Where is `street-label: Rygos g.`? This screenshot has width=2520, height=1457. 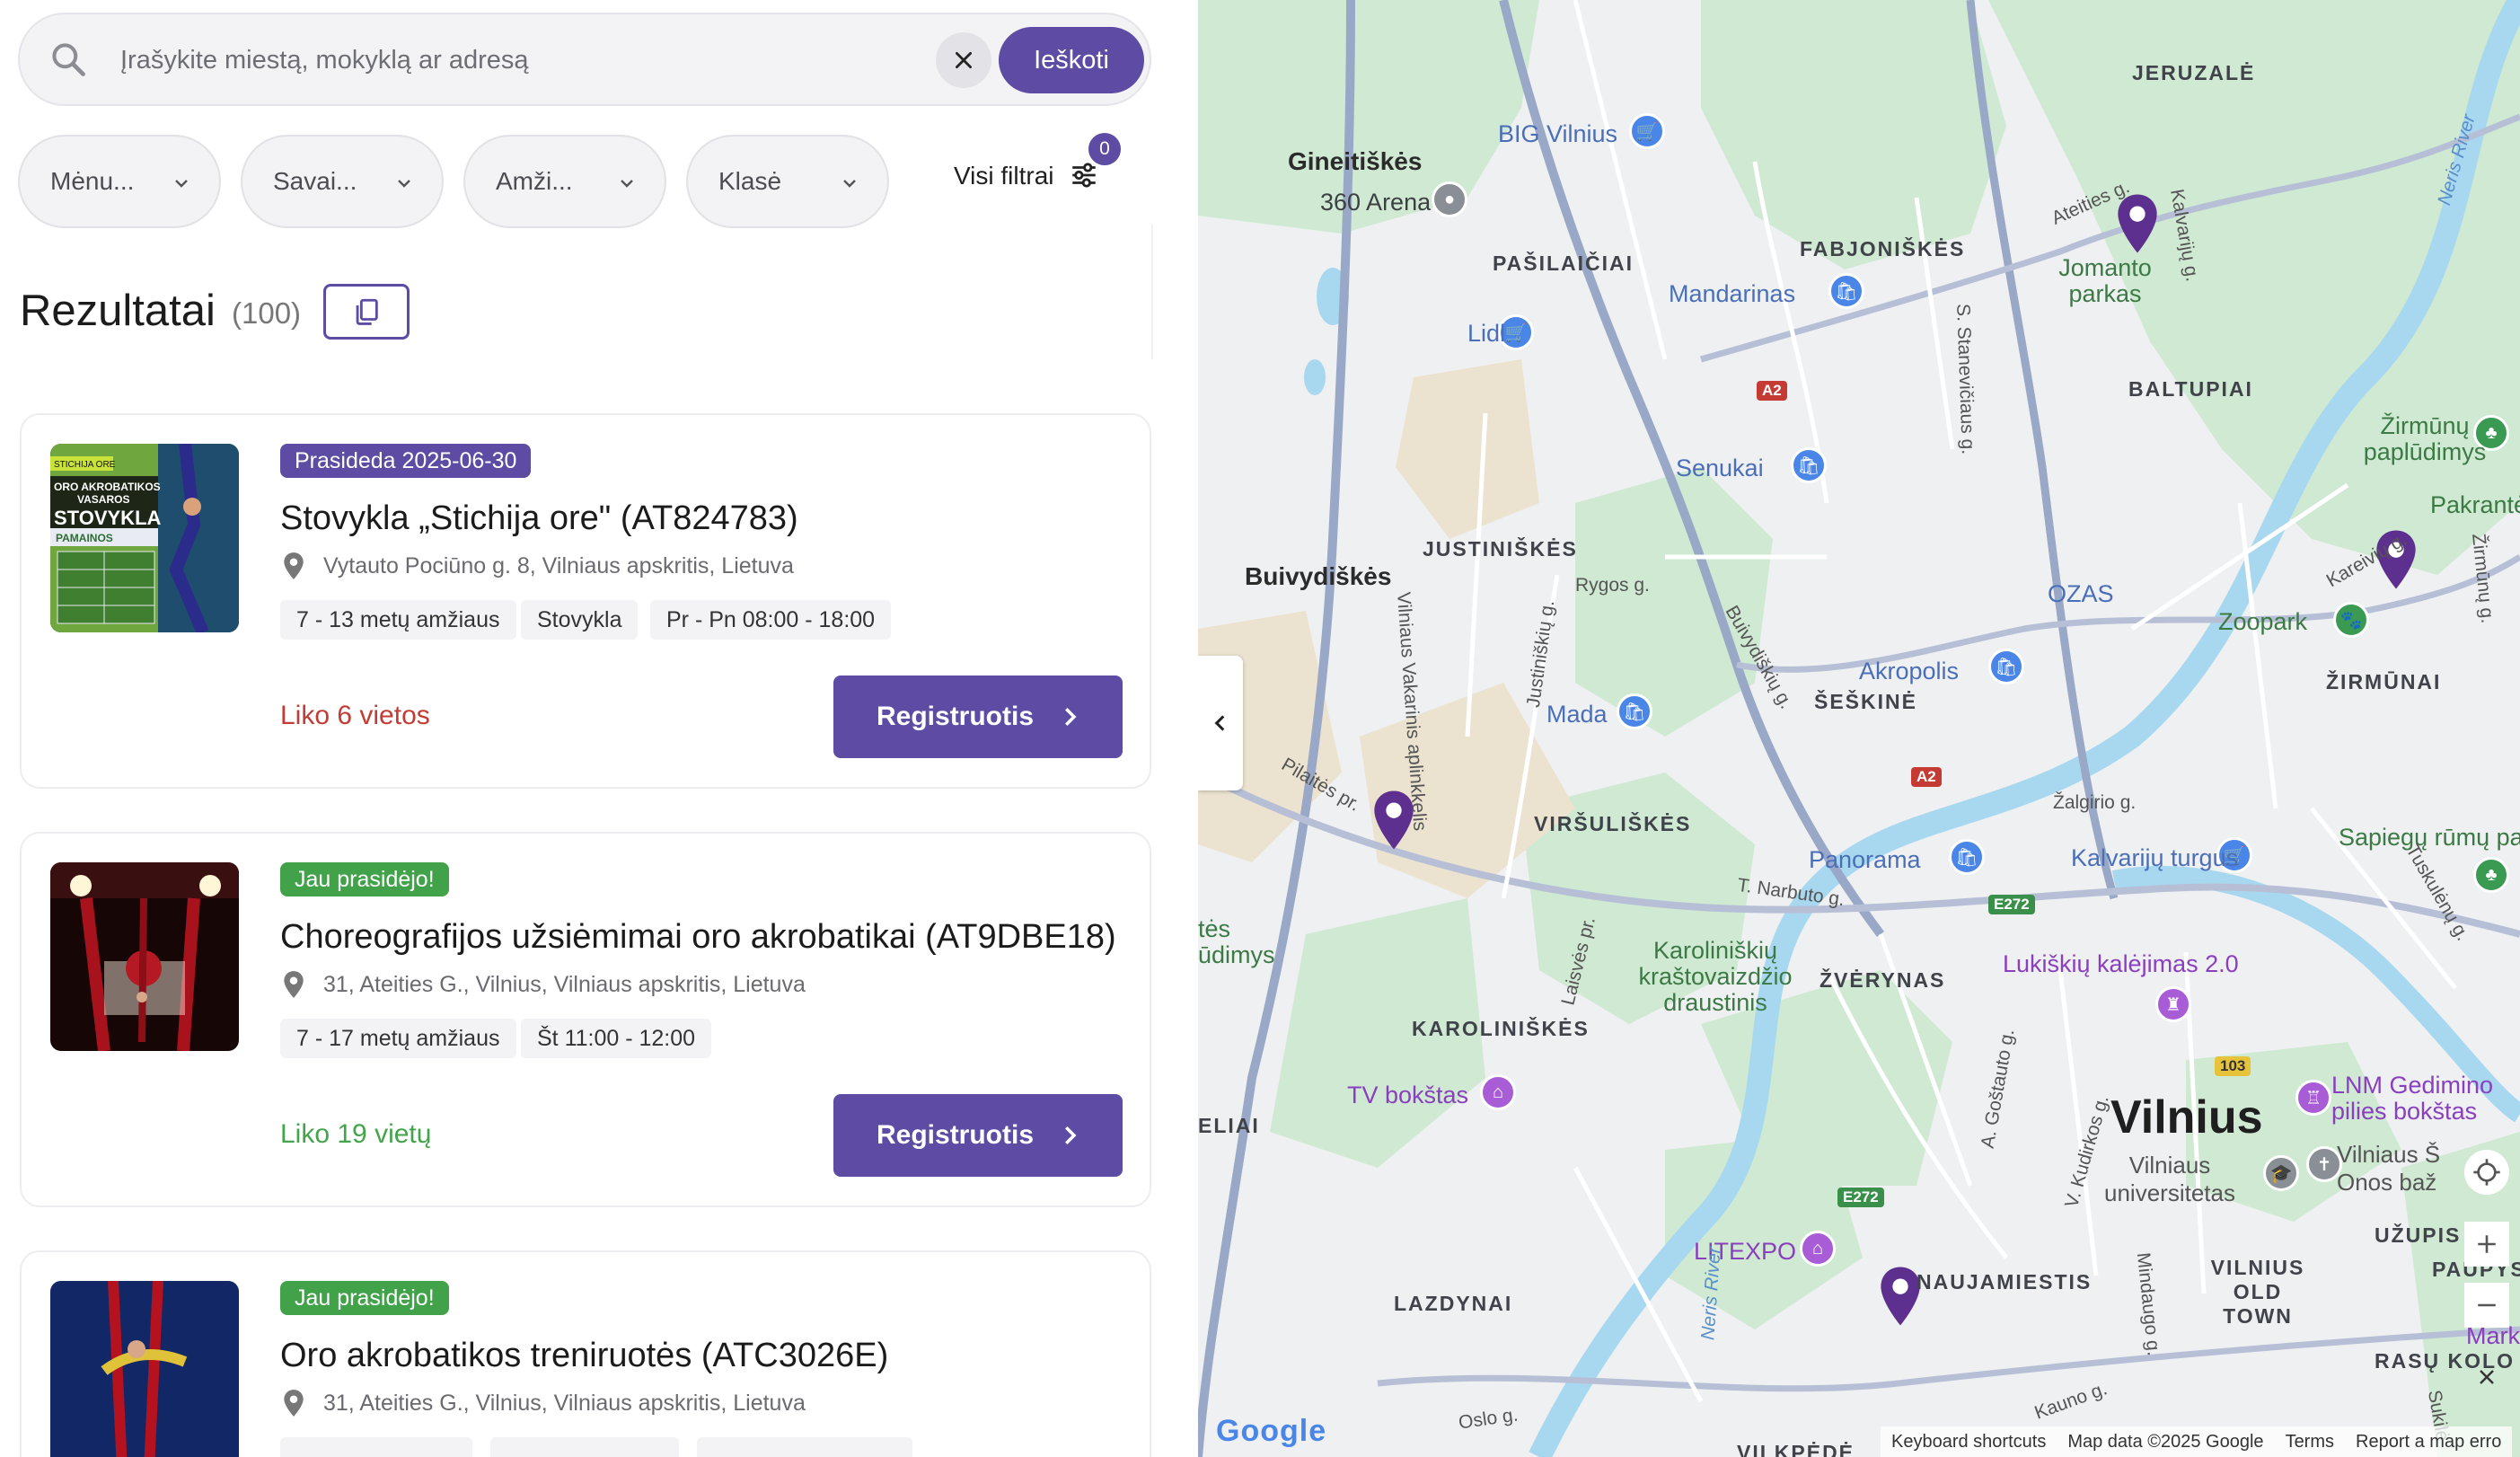
street-label: Rygos g. is located at coordinates (1612, 586).